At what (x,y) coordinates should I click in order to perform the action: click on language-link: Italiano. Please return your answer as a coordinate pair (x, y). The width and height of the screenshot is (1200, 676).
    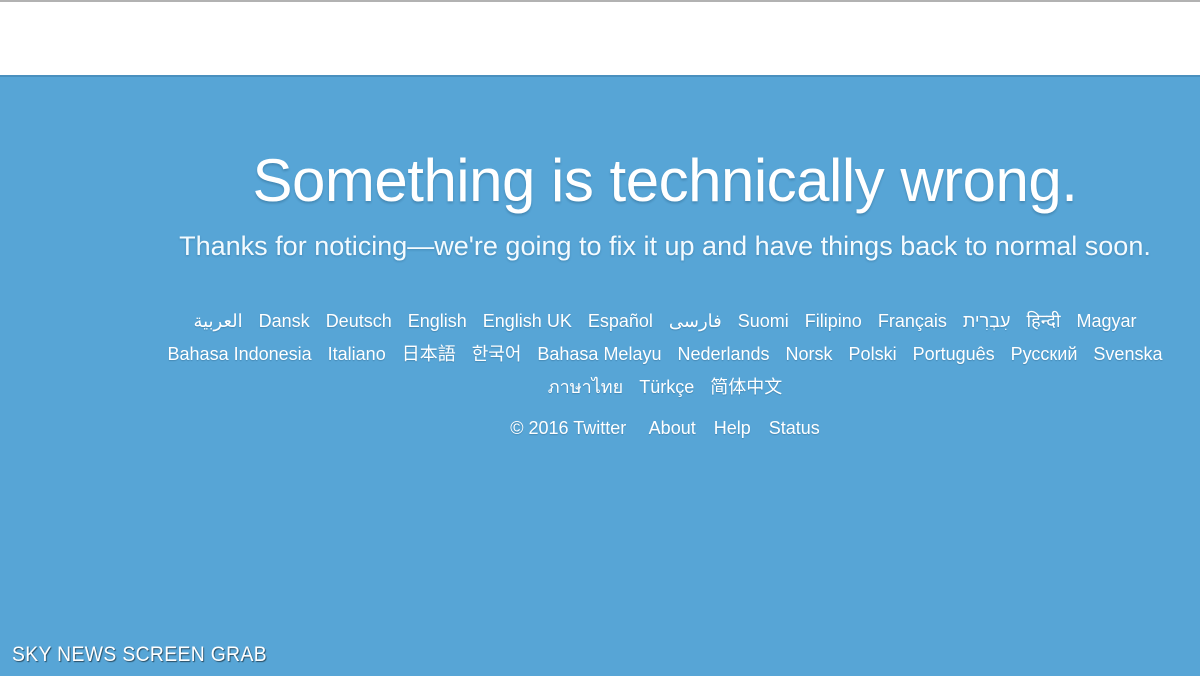
    Looking at the image, I should click on (357, 354).